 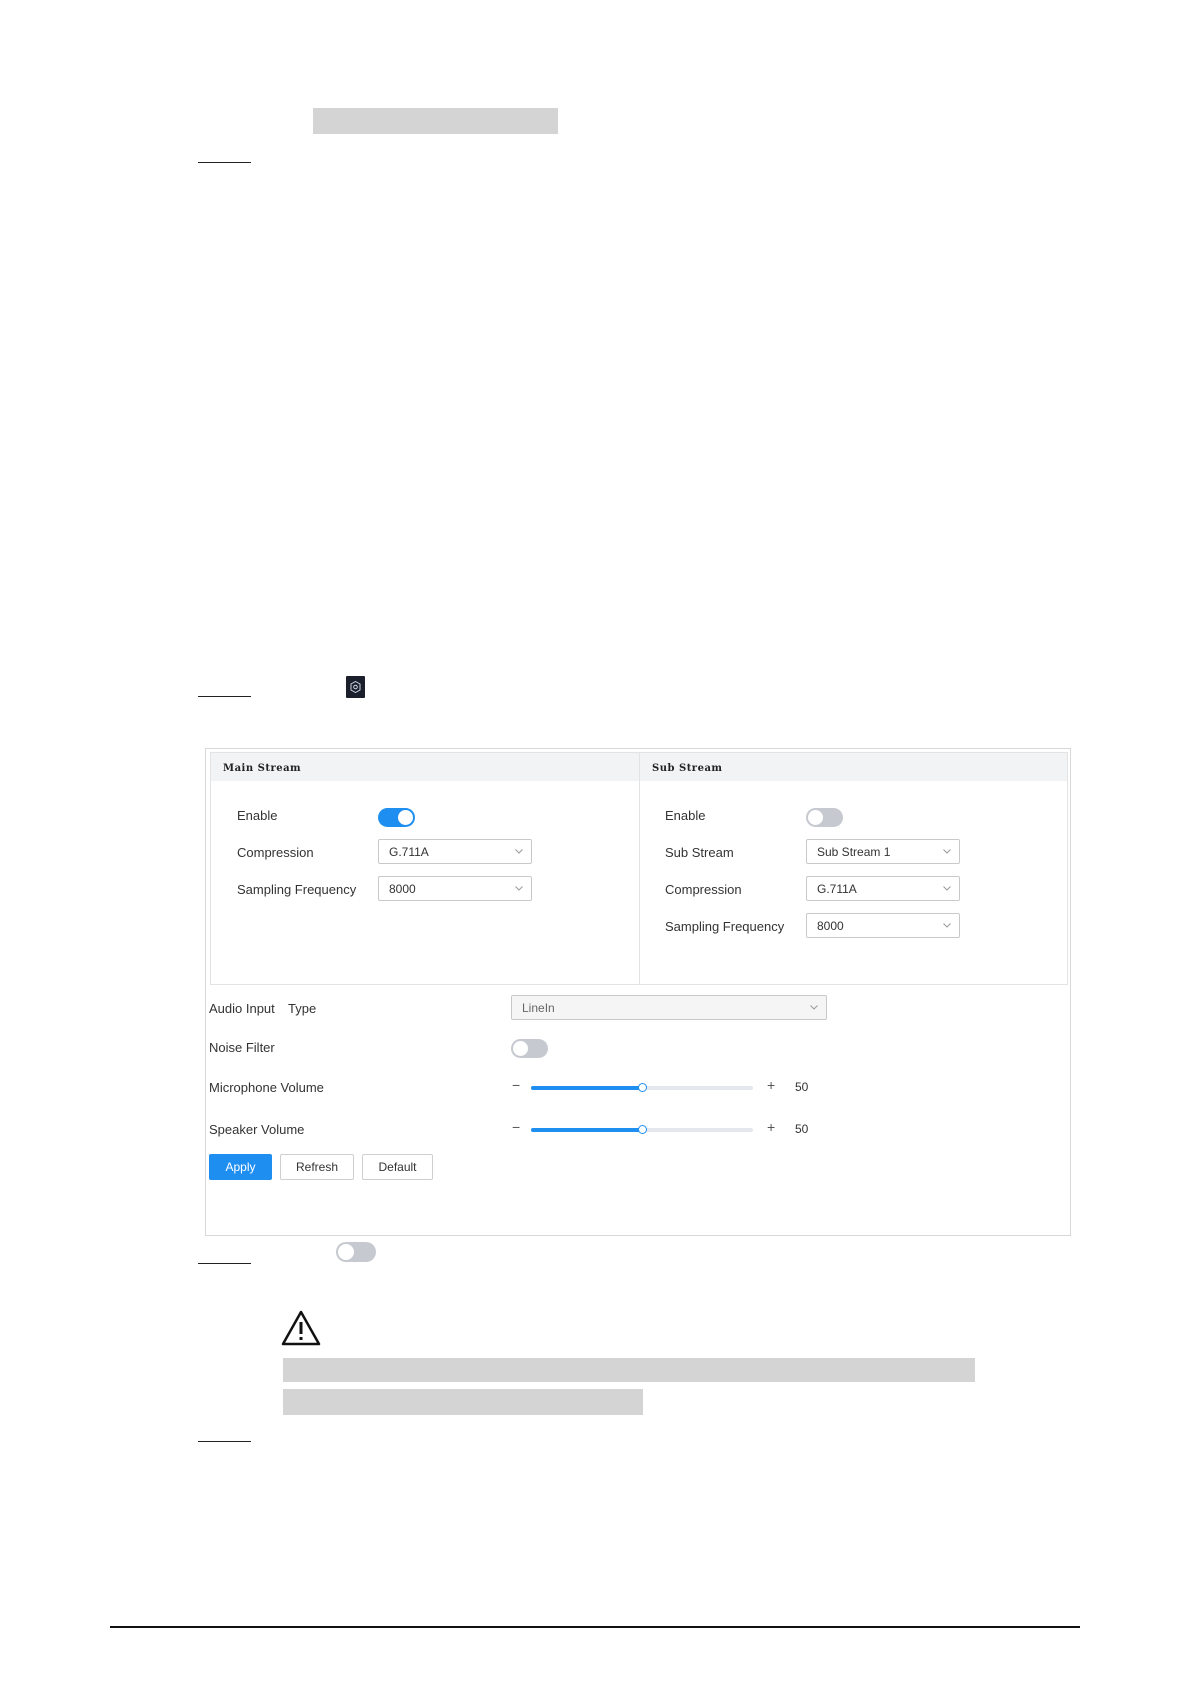 What do you see at coordinates (538, 1008) in the screenshot?
I see `audio-input-type-value: LineIn` at bounding box center [538, 1008].